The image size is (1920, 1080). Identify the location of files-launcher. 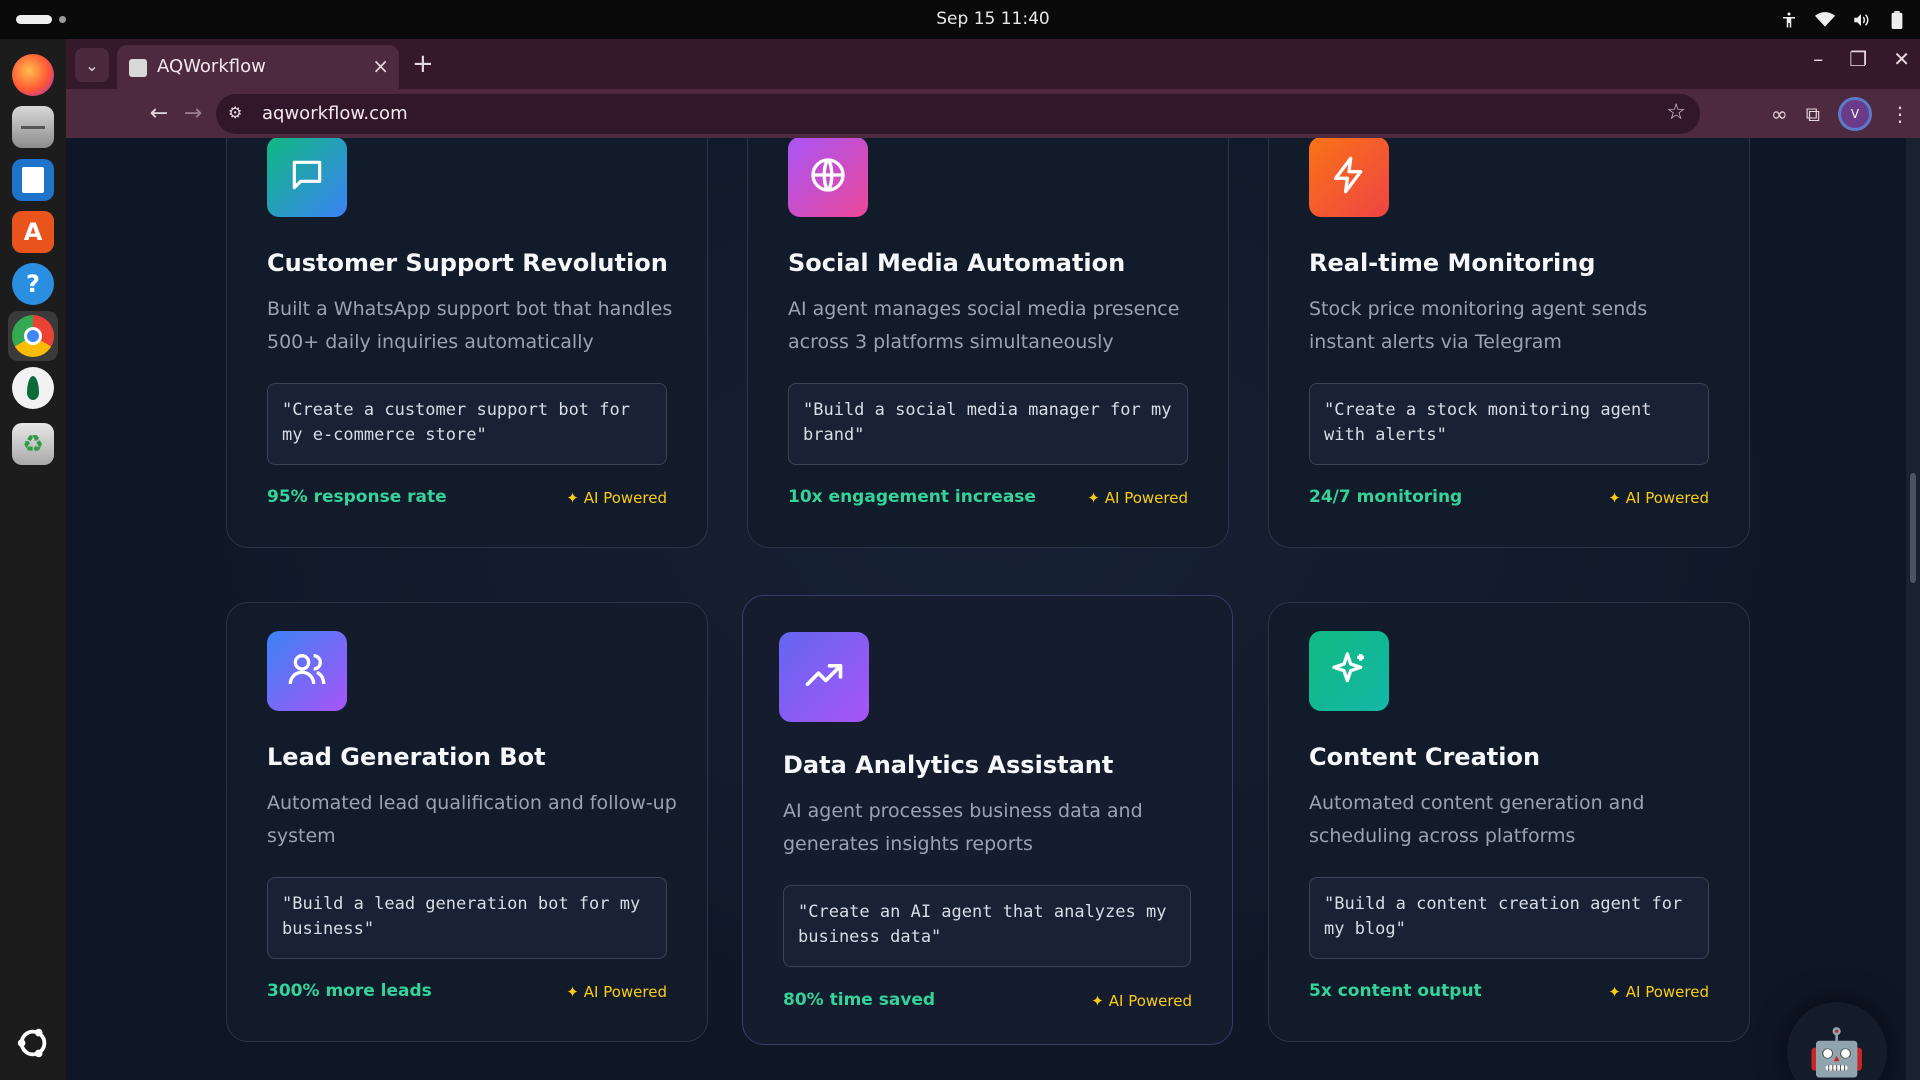
(33, 127).